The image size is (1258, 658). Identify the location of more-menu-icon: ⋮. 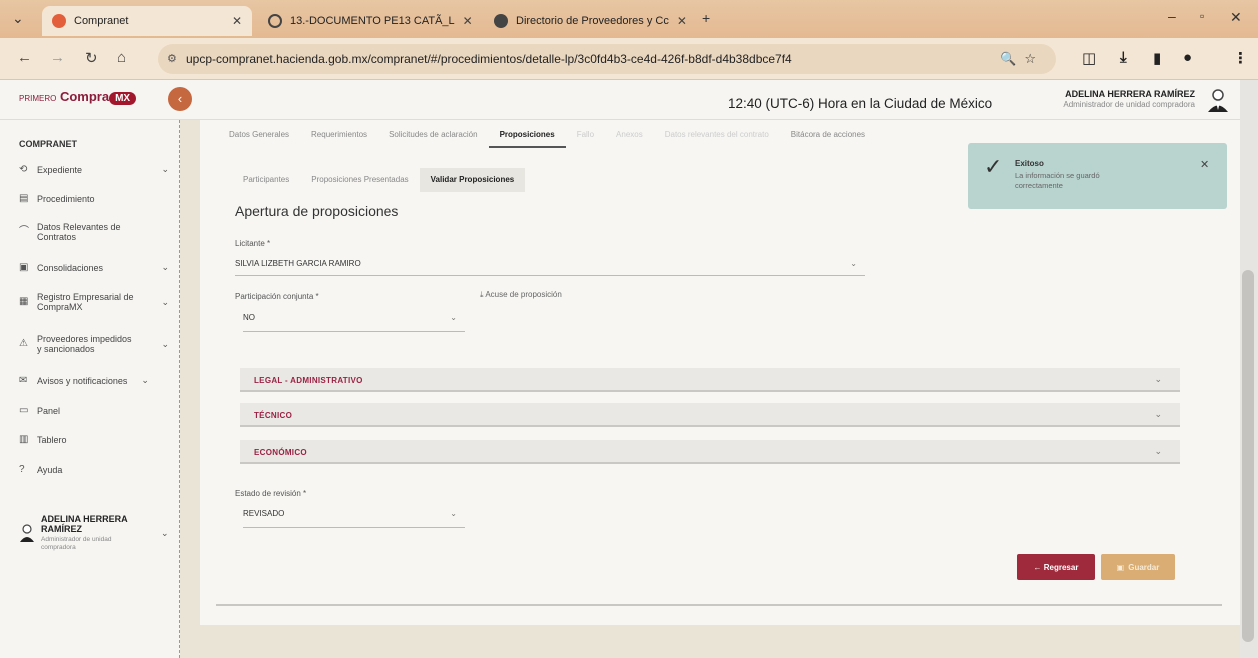
(1240, 58).